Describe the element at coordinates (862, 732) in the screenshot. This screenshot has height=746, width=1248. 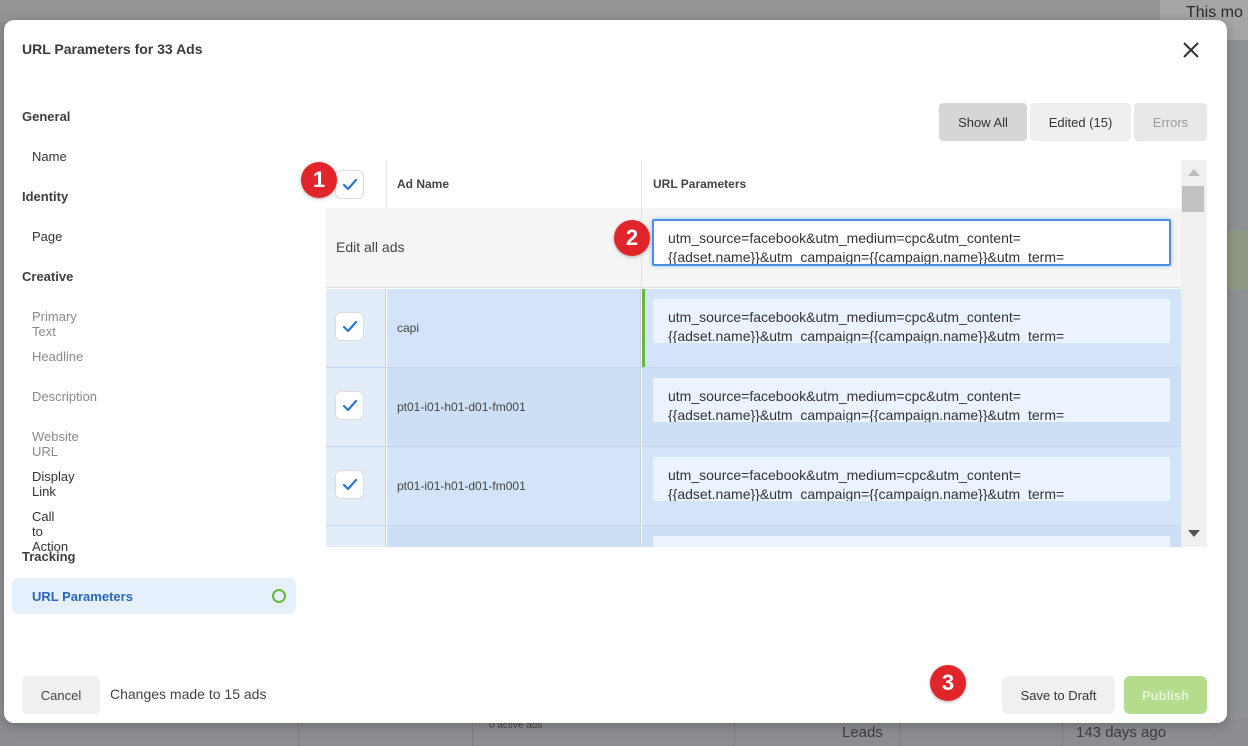
I see `background-objective-text: Leads` at that location.